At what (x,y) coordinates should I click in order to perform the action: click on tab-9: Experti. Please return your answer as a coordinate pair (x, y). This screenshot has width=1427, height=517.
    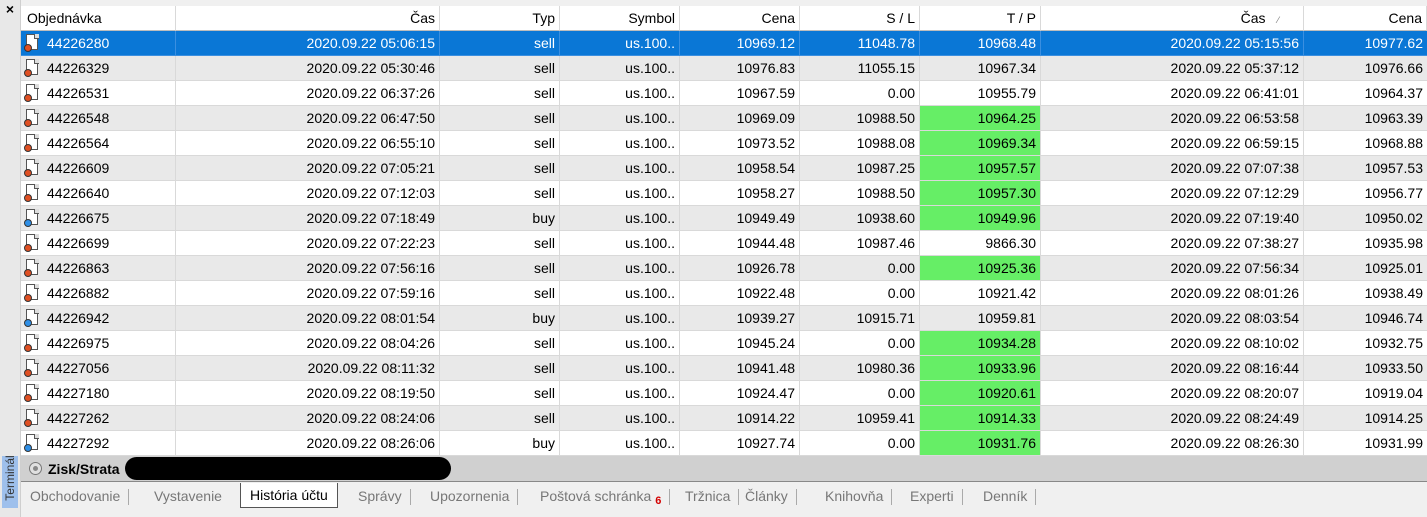
    Looking at the image, I should click on (932, 497).